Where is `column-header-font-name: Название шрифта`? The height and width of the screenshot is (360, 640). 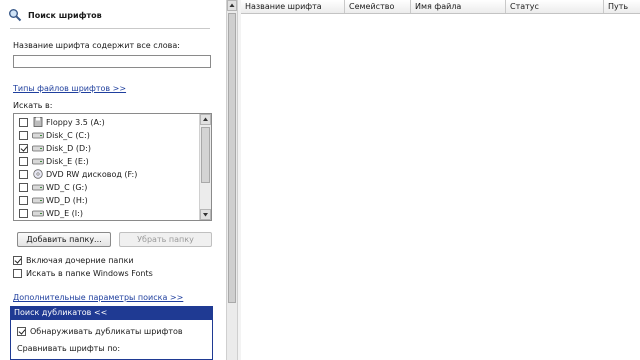 column-header-font-name: Название шрифта is located at coordinates (293, 6).